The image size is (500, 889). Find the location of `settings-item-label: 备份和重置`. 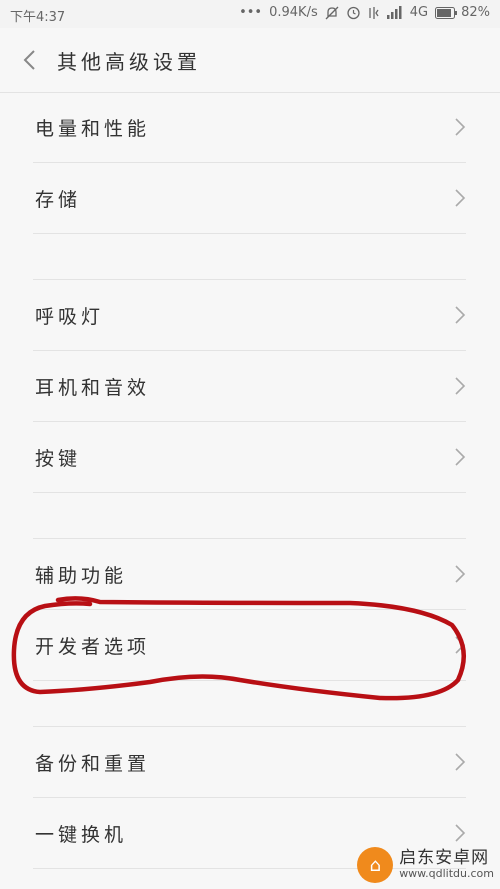

settings-item-label: 备份和重置 is located at coordinates (93, 764).